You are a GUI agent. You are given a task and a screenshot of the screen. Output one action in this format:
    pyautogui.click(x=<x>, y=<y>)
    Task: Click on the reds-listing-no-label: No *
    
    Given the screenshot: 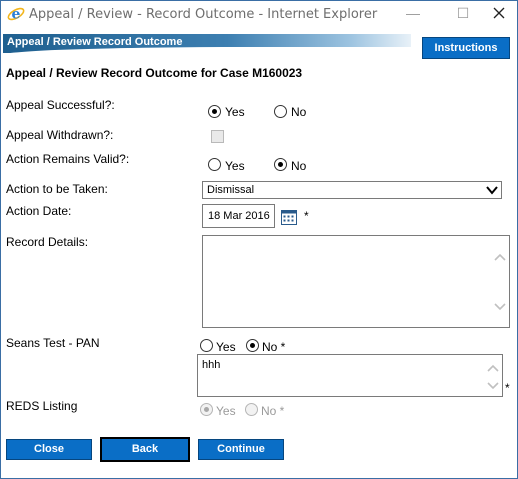 What is the action you would take?
    pyautogui.click(x=273, y=411)
    